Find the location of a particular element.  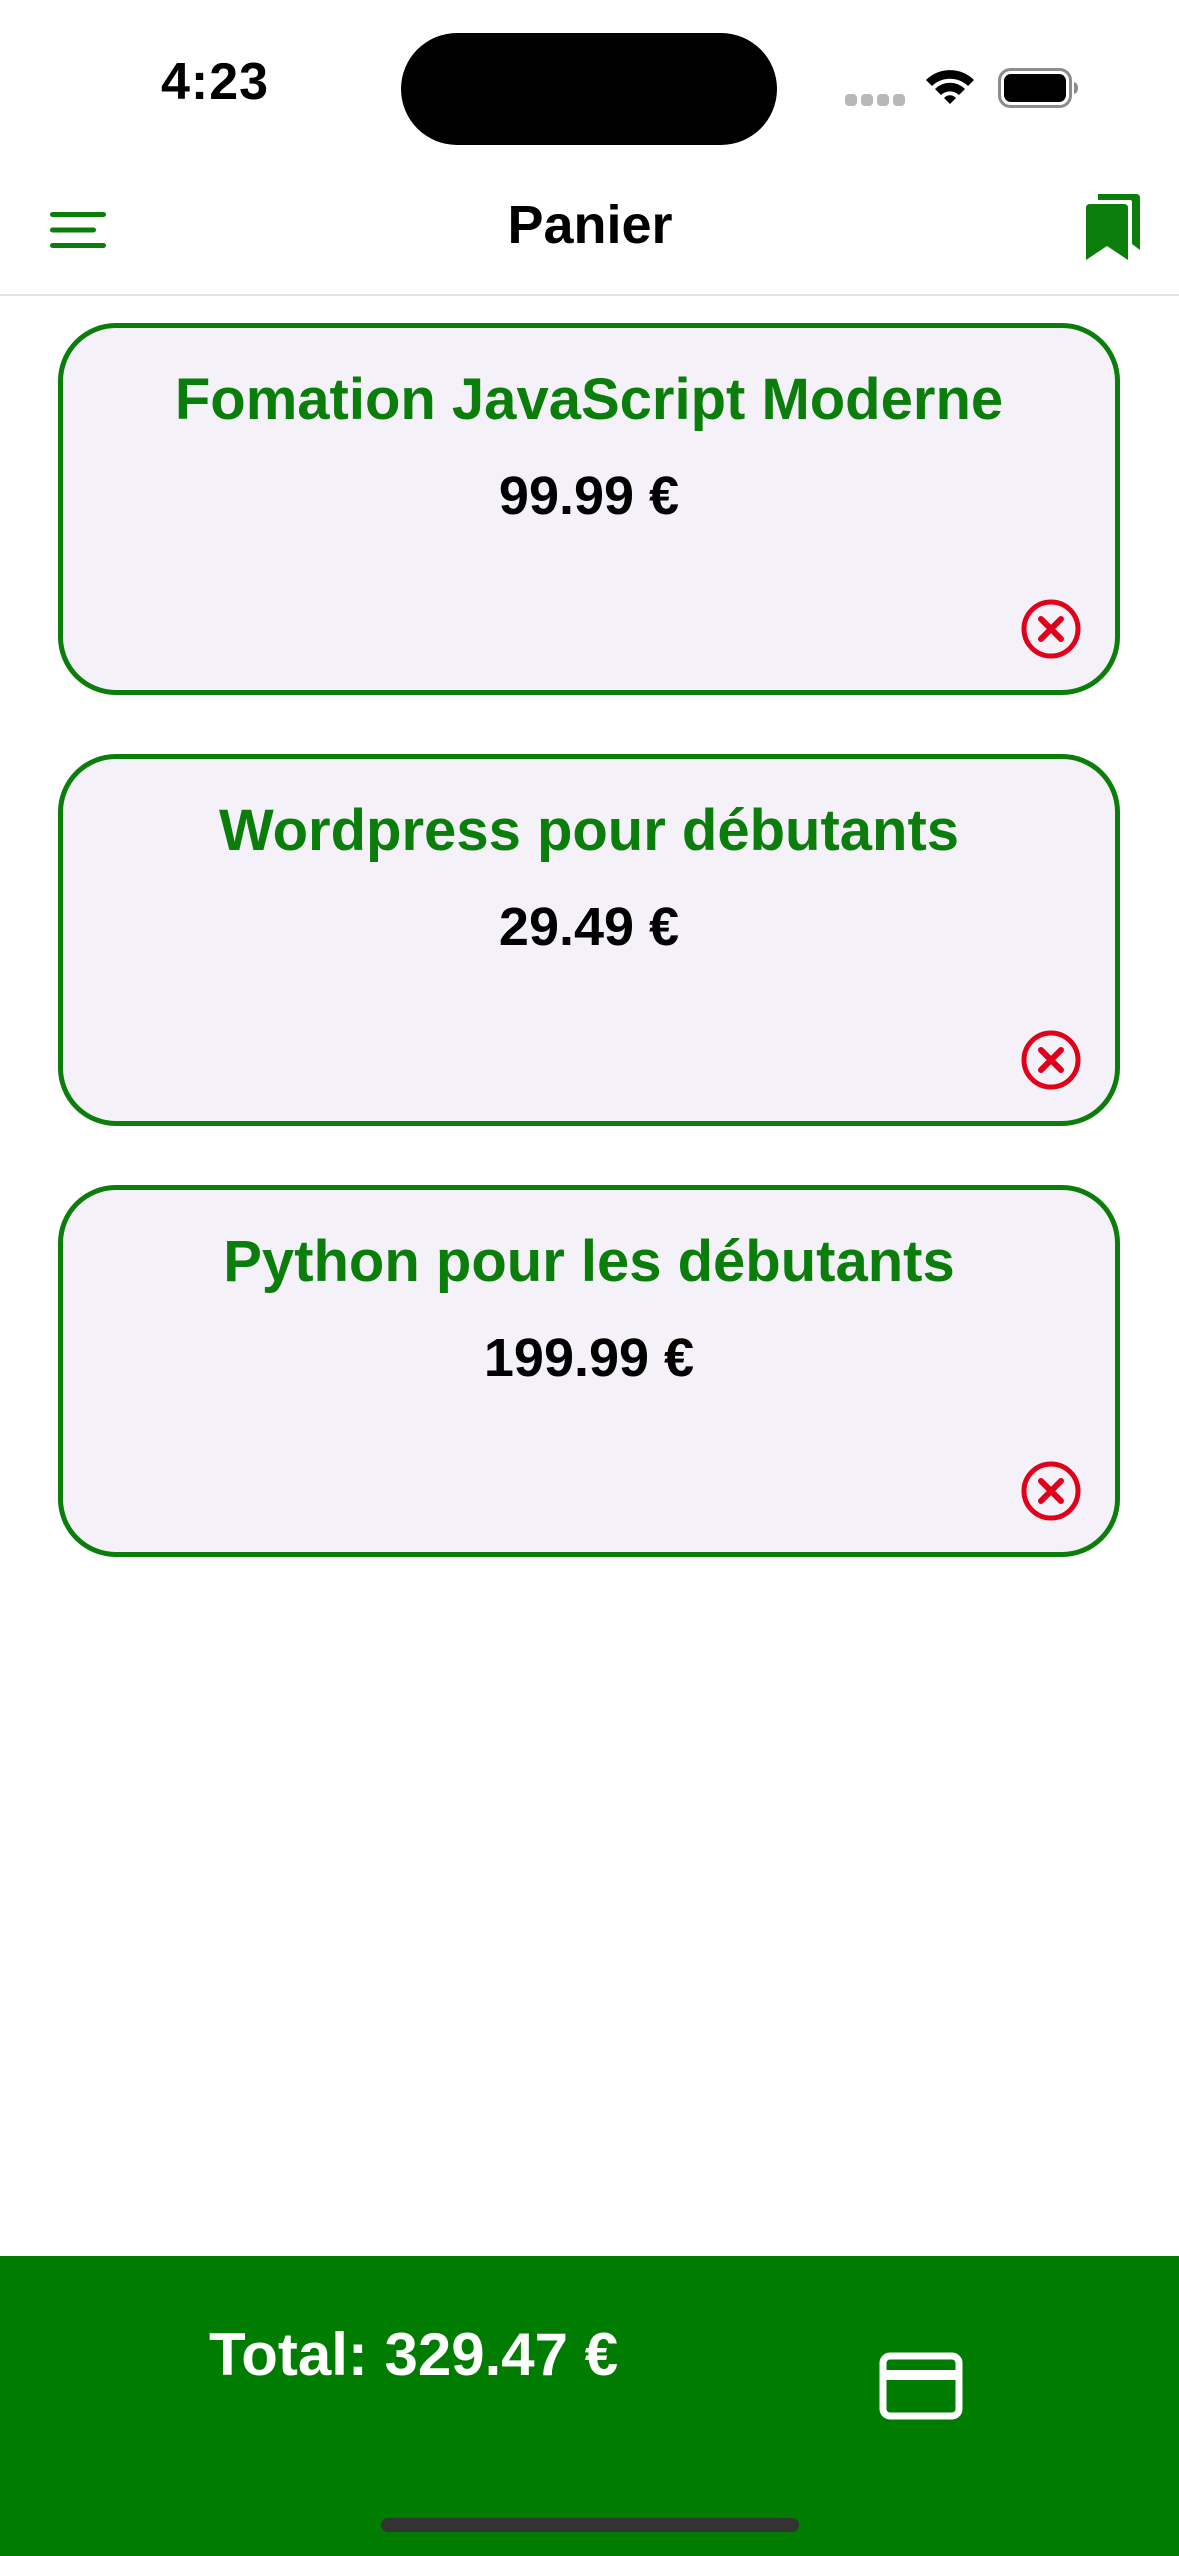

cart-total: Total: 329.47 € is located at coordinates (414, 2354).